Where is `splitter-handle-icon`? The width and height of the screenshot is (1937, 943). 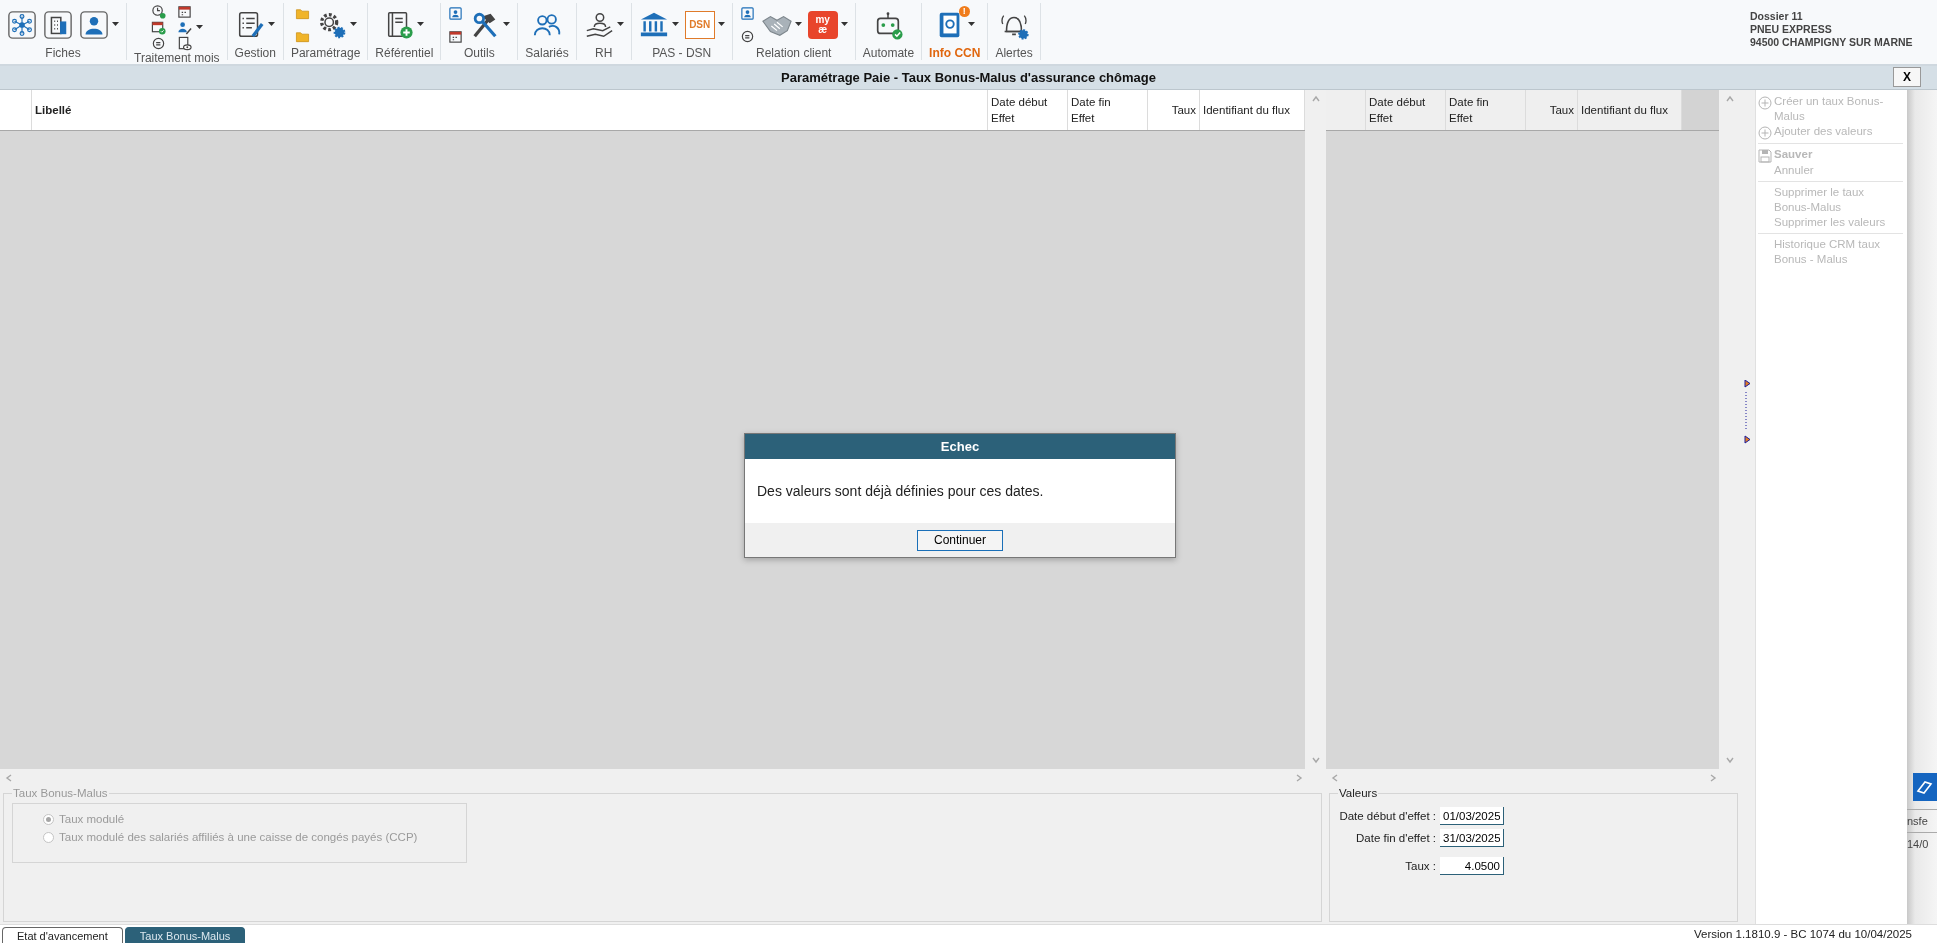
splitter-handle-icon is located at coordinates (1747, 412).